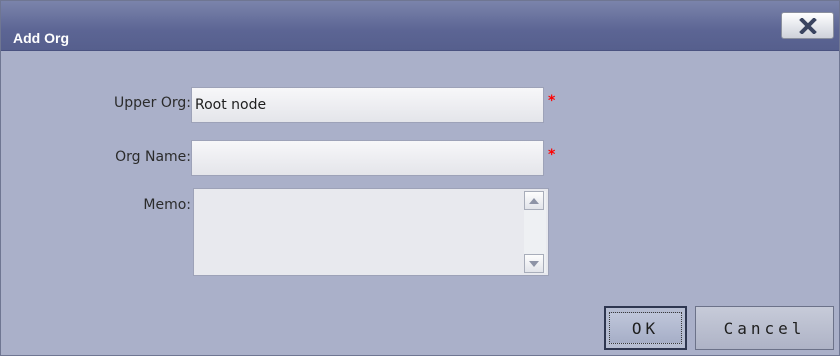 This screenshot has width=840, height=356. I want to click on scroll-down-arrow-icon, so click(534, 263).